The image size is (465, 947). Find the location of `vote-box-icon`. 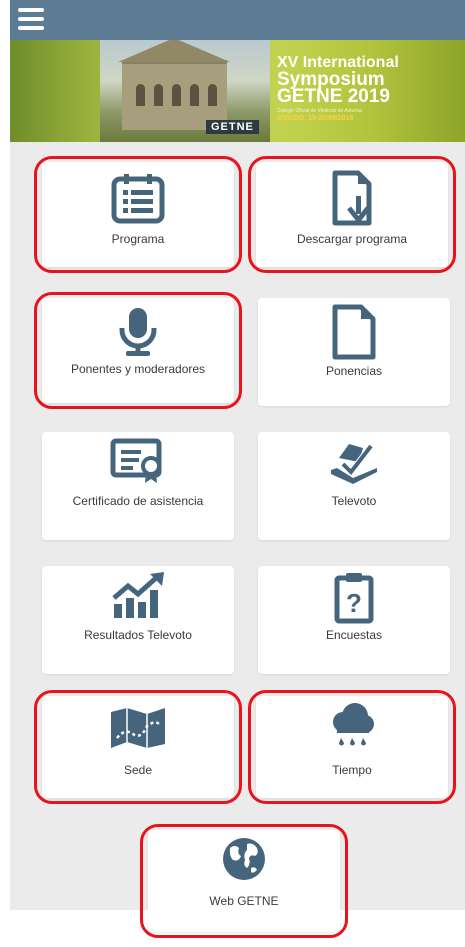

vote-box-icon is located at coordinates (354, 464).